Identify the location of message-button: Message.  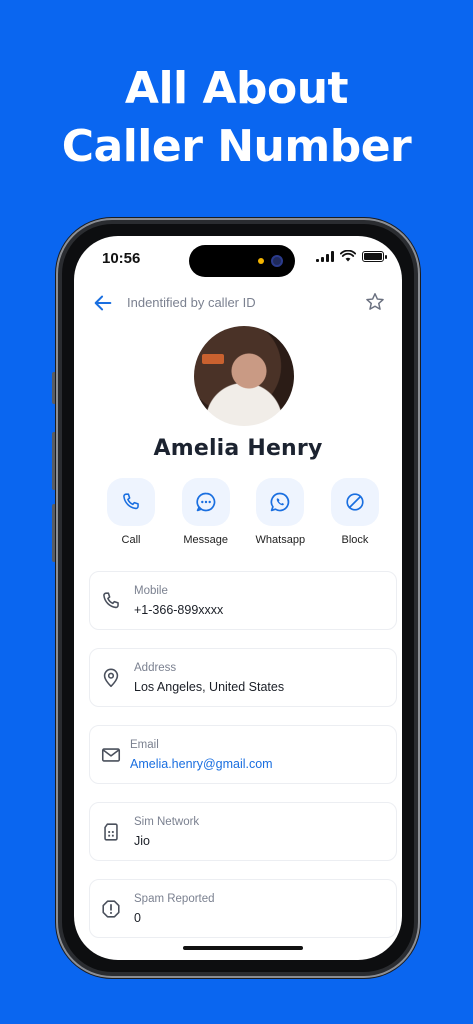
(206, 512).